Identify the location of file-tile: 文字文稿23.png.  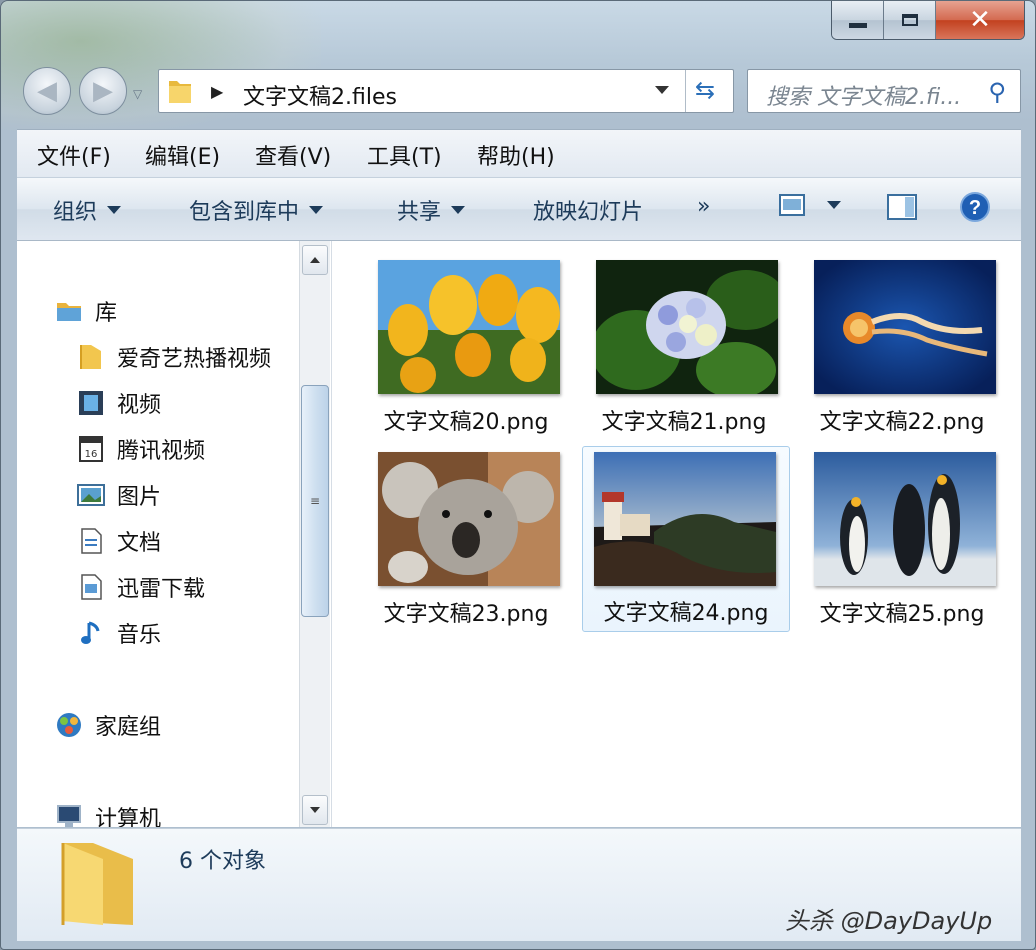
(466, 536).